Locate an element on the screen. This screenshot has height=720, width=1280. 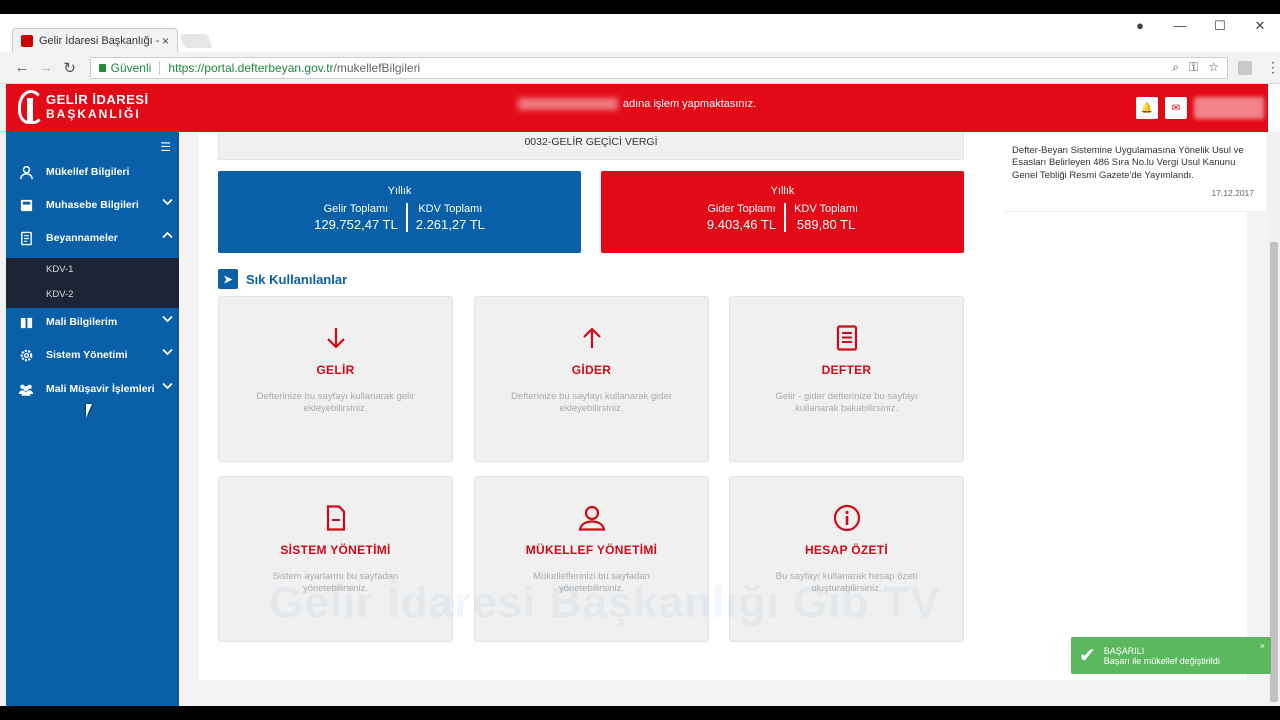
quick-card-title: MÜKELLEF YÖNETİMİ is located at coordinates (591, 550).